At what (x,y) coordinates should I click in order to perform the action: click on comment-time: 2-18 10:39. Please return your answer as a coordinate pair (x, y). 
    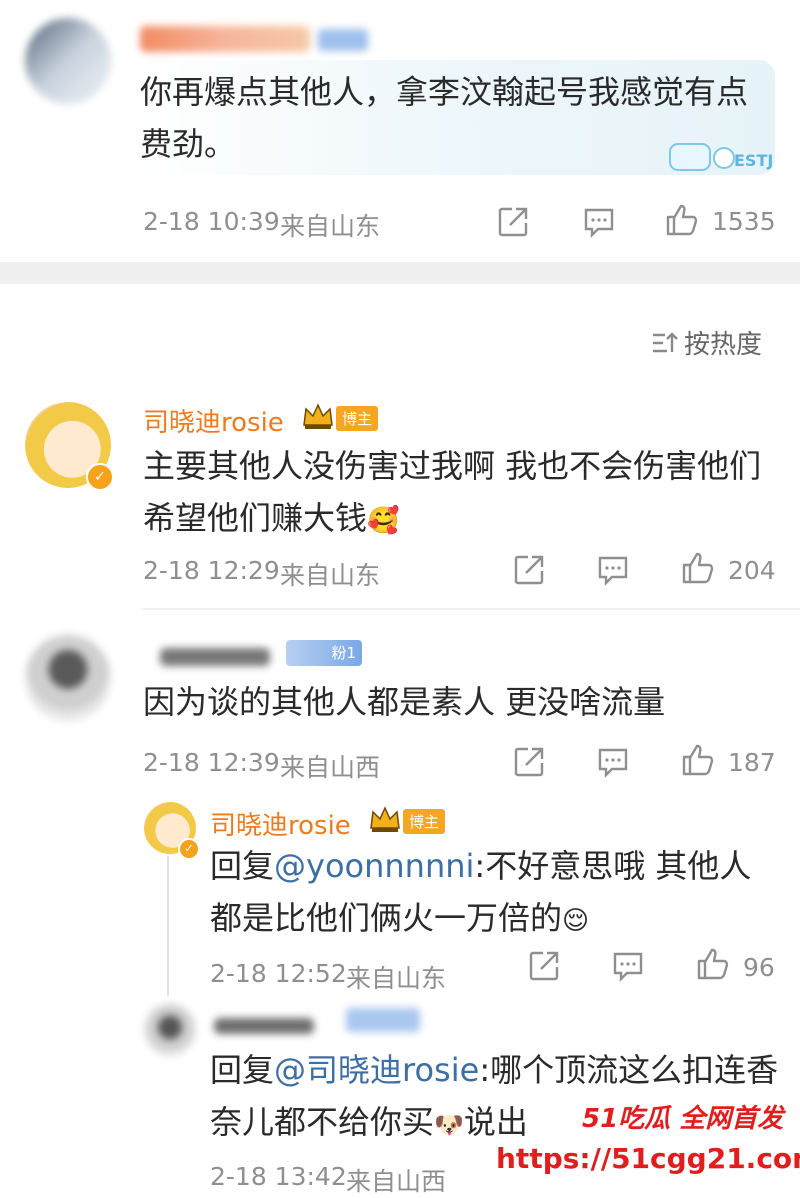
    Looking at the image, I should click on (211, 221).